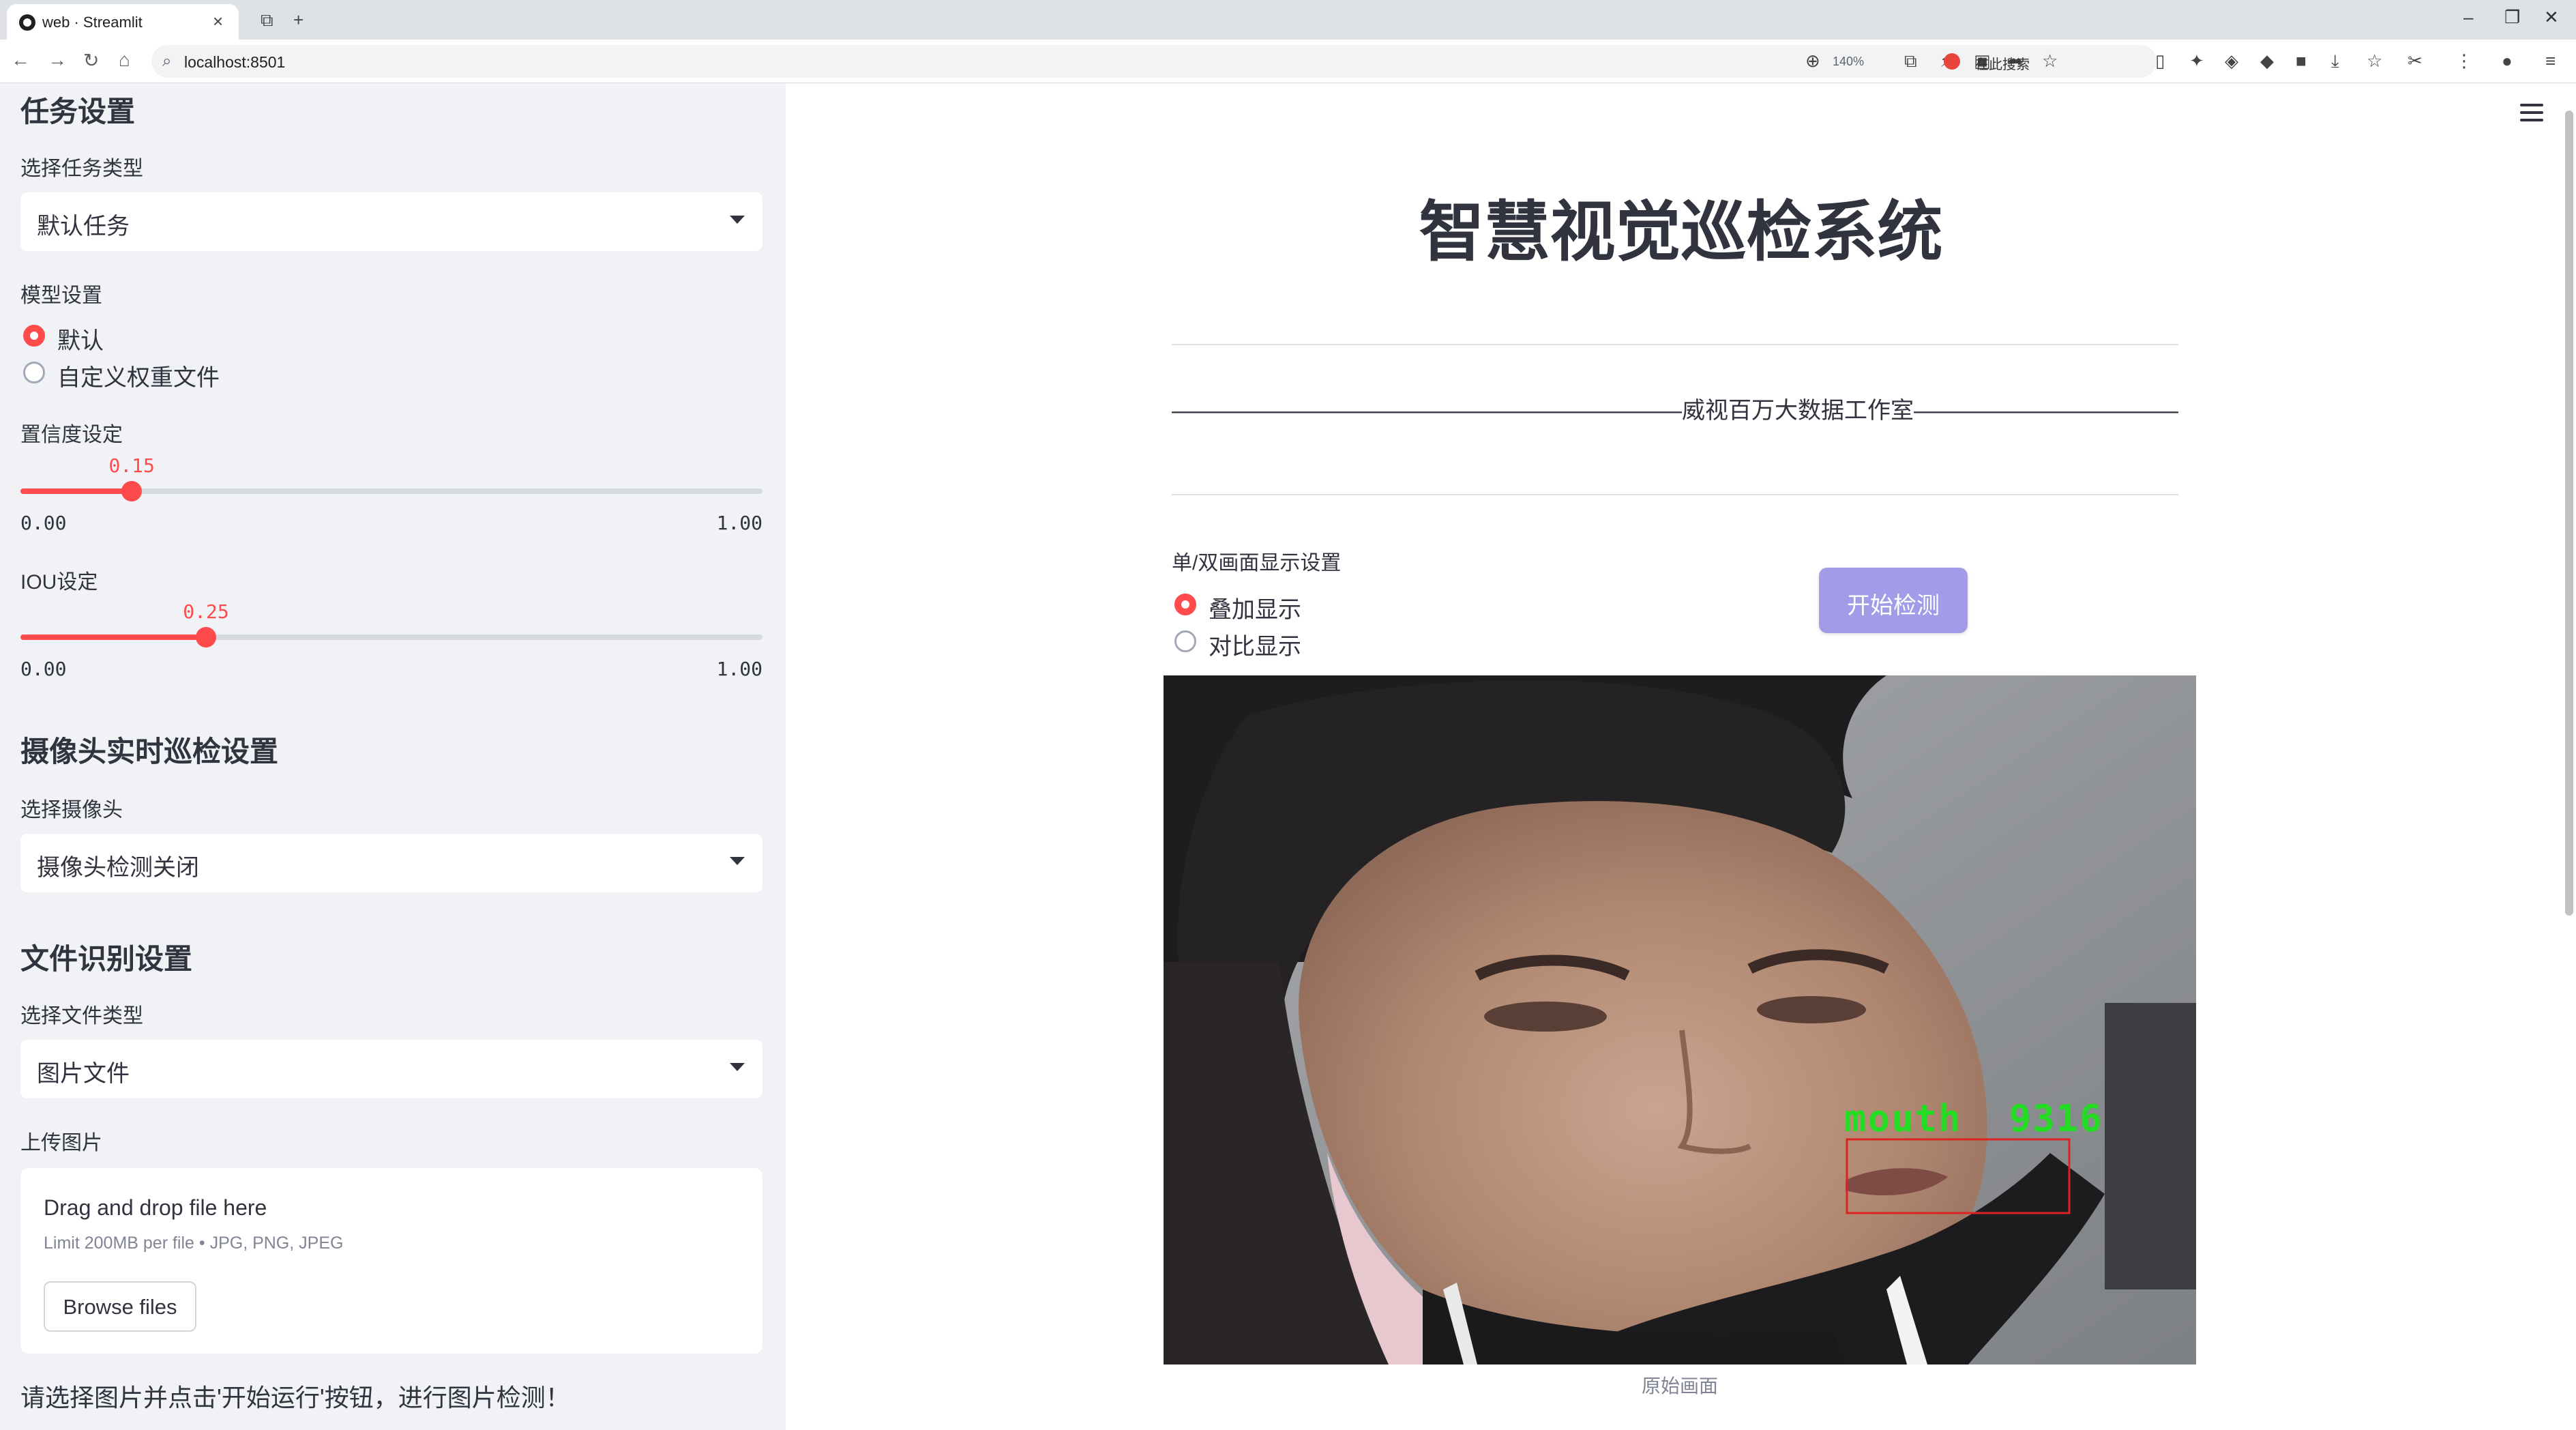  What do you see at coordinates (298, 20) in the screenshot?
I see `new-tab-icon: +` at bounding box center [298, 20].